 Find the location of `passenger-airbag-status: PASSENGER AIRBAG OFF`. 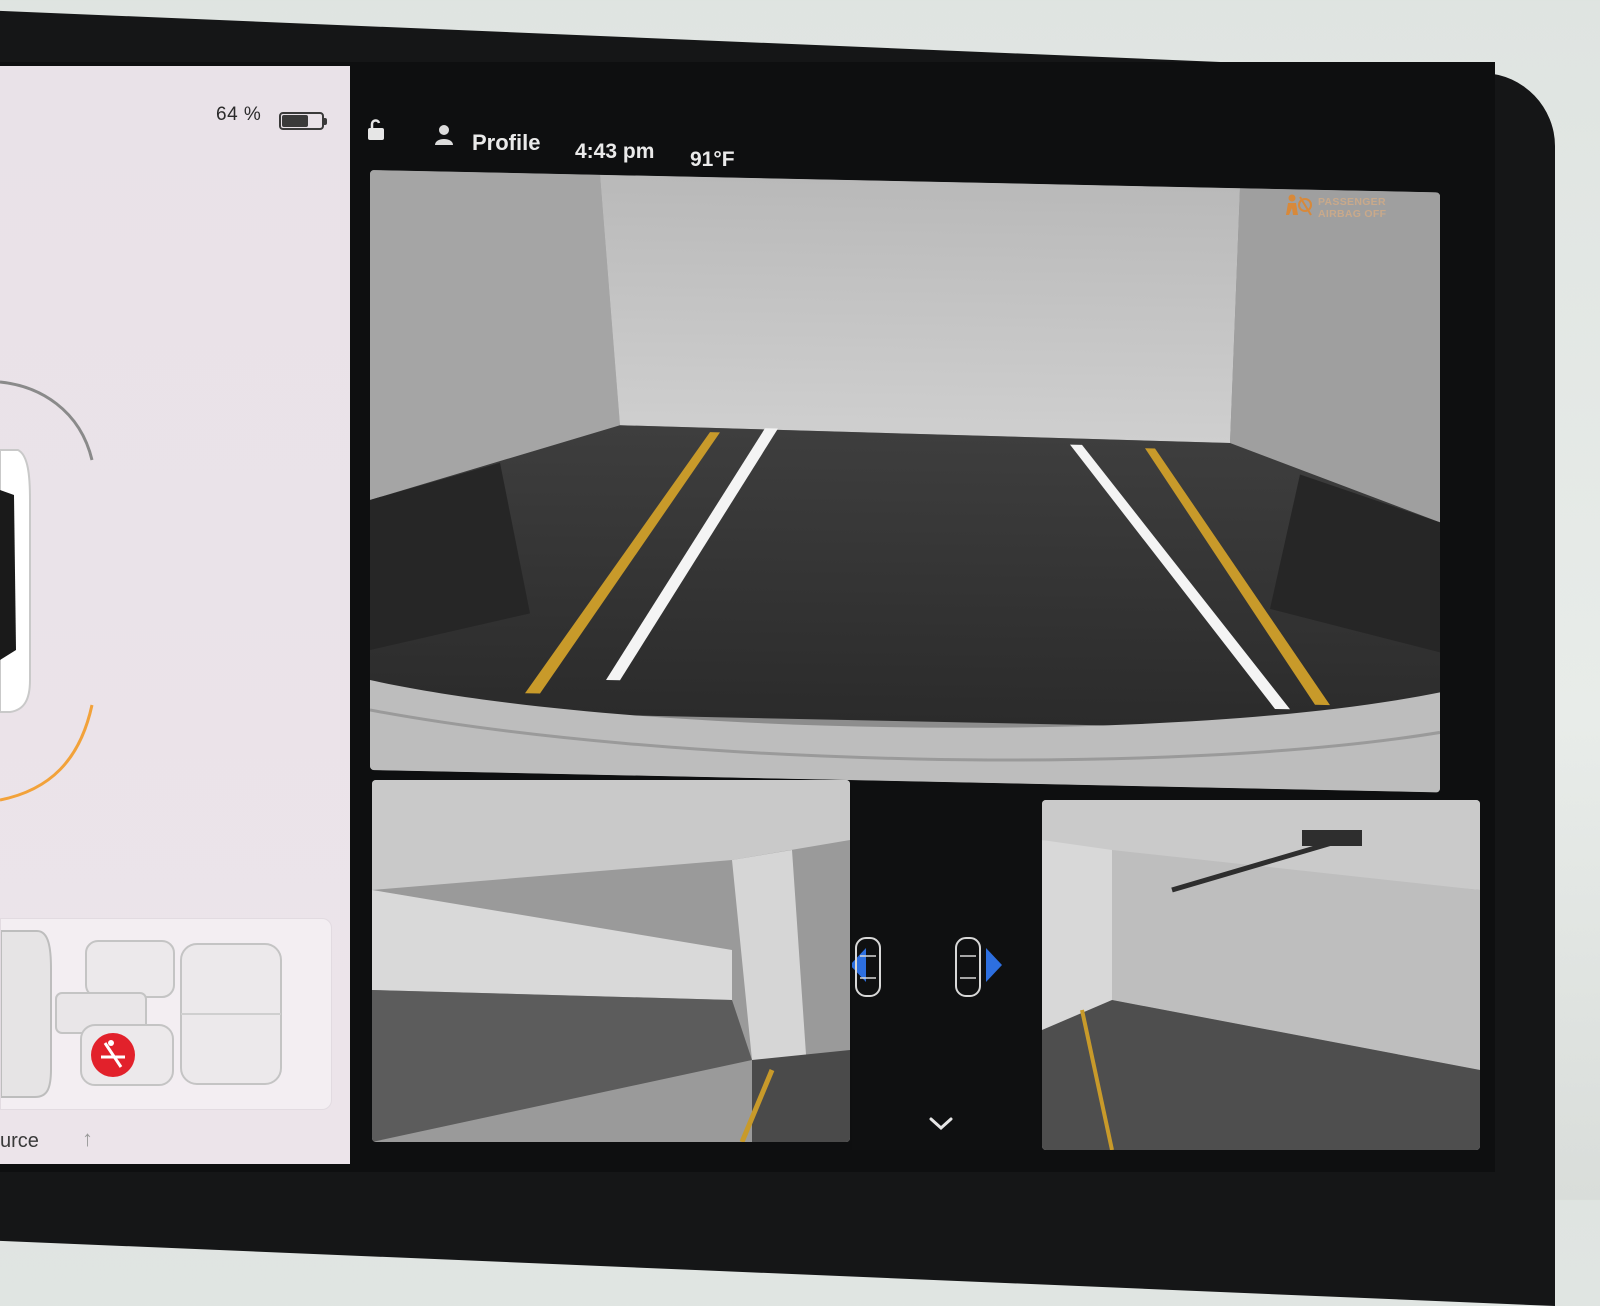

passenger-airbag-status: PASSENGER AIRBAG OFF is located at coordinates (1368, 208).